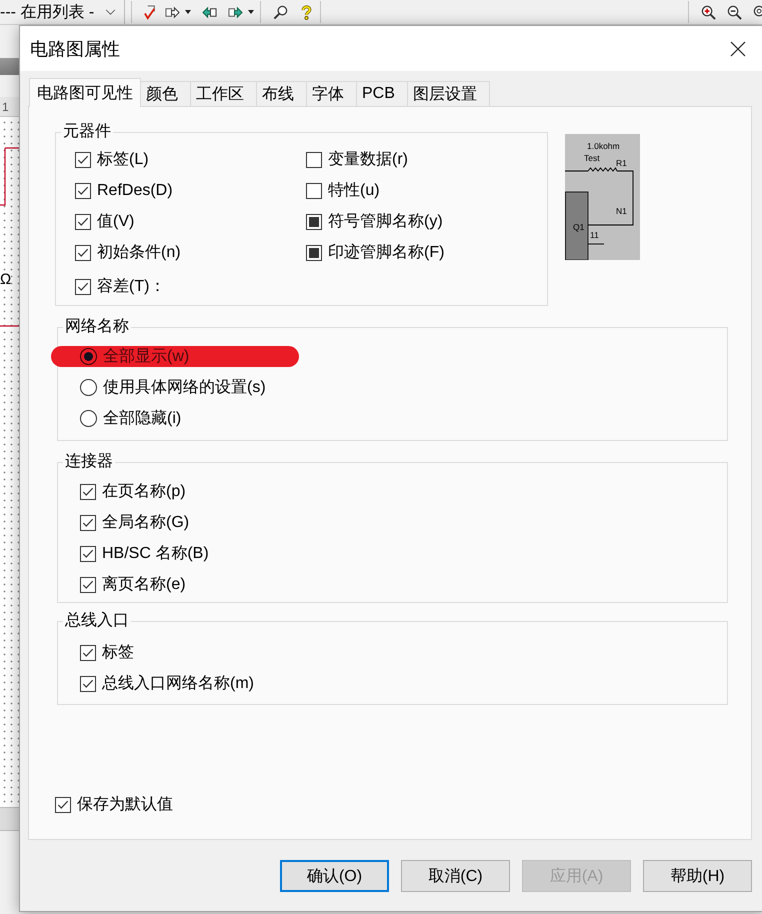 Image resolution: width=762 pixels, height=914 pixels. Describe the element at coordinates (178, 684) in the screenshot. I see `checkbox-label: 总线入口网络名称(m)` at that location.